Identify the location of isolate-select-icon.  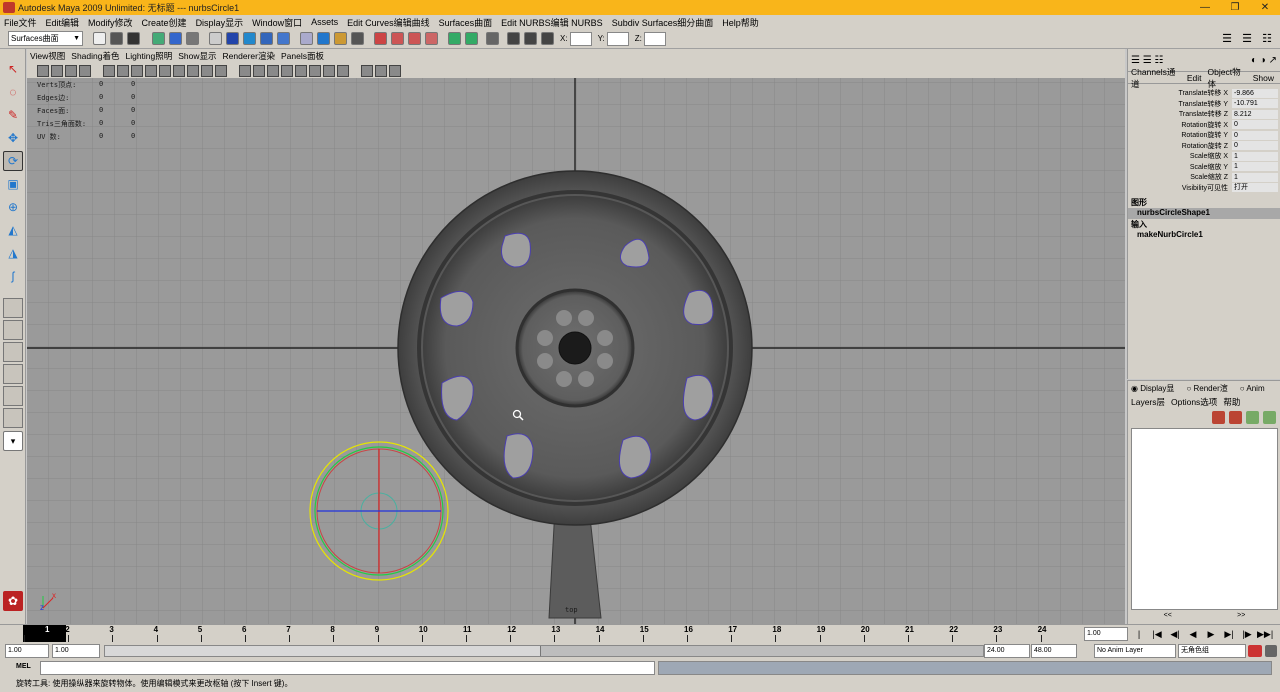
(193, 70).